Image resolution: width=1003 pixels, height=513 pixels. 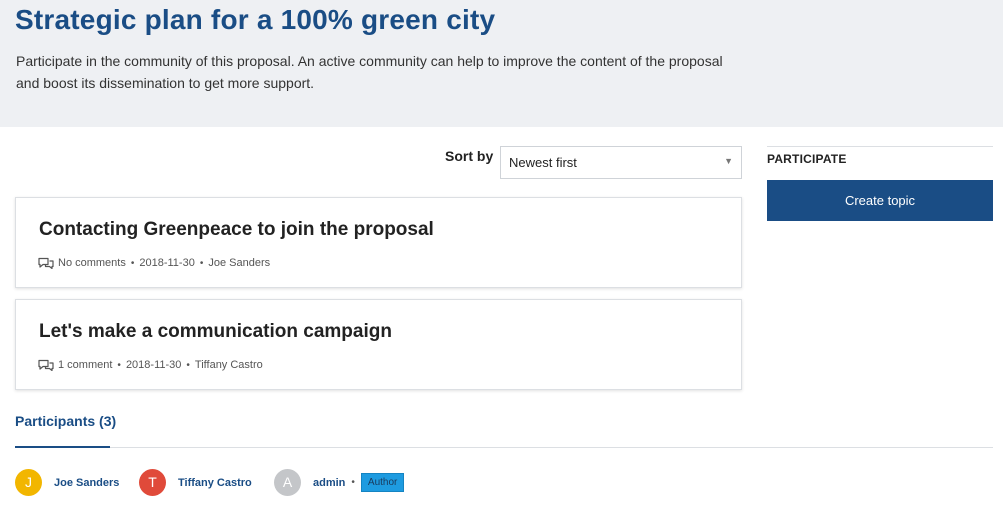 What do you see at coordinates (152, 482) in the screenshot?
I see `avatar: T` at bounding box center [152, 482].